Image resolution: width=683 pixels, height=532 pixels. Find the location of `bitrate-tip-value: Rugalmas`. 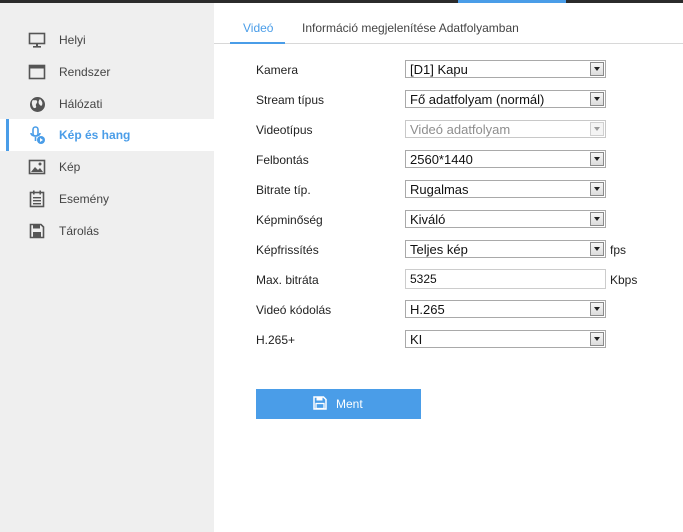

bitrate-tip-value: Rugalmas is located at coordinates (439, 189).